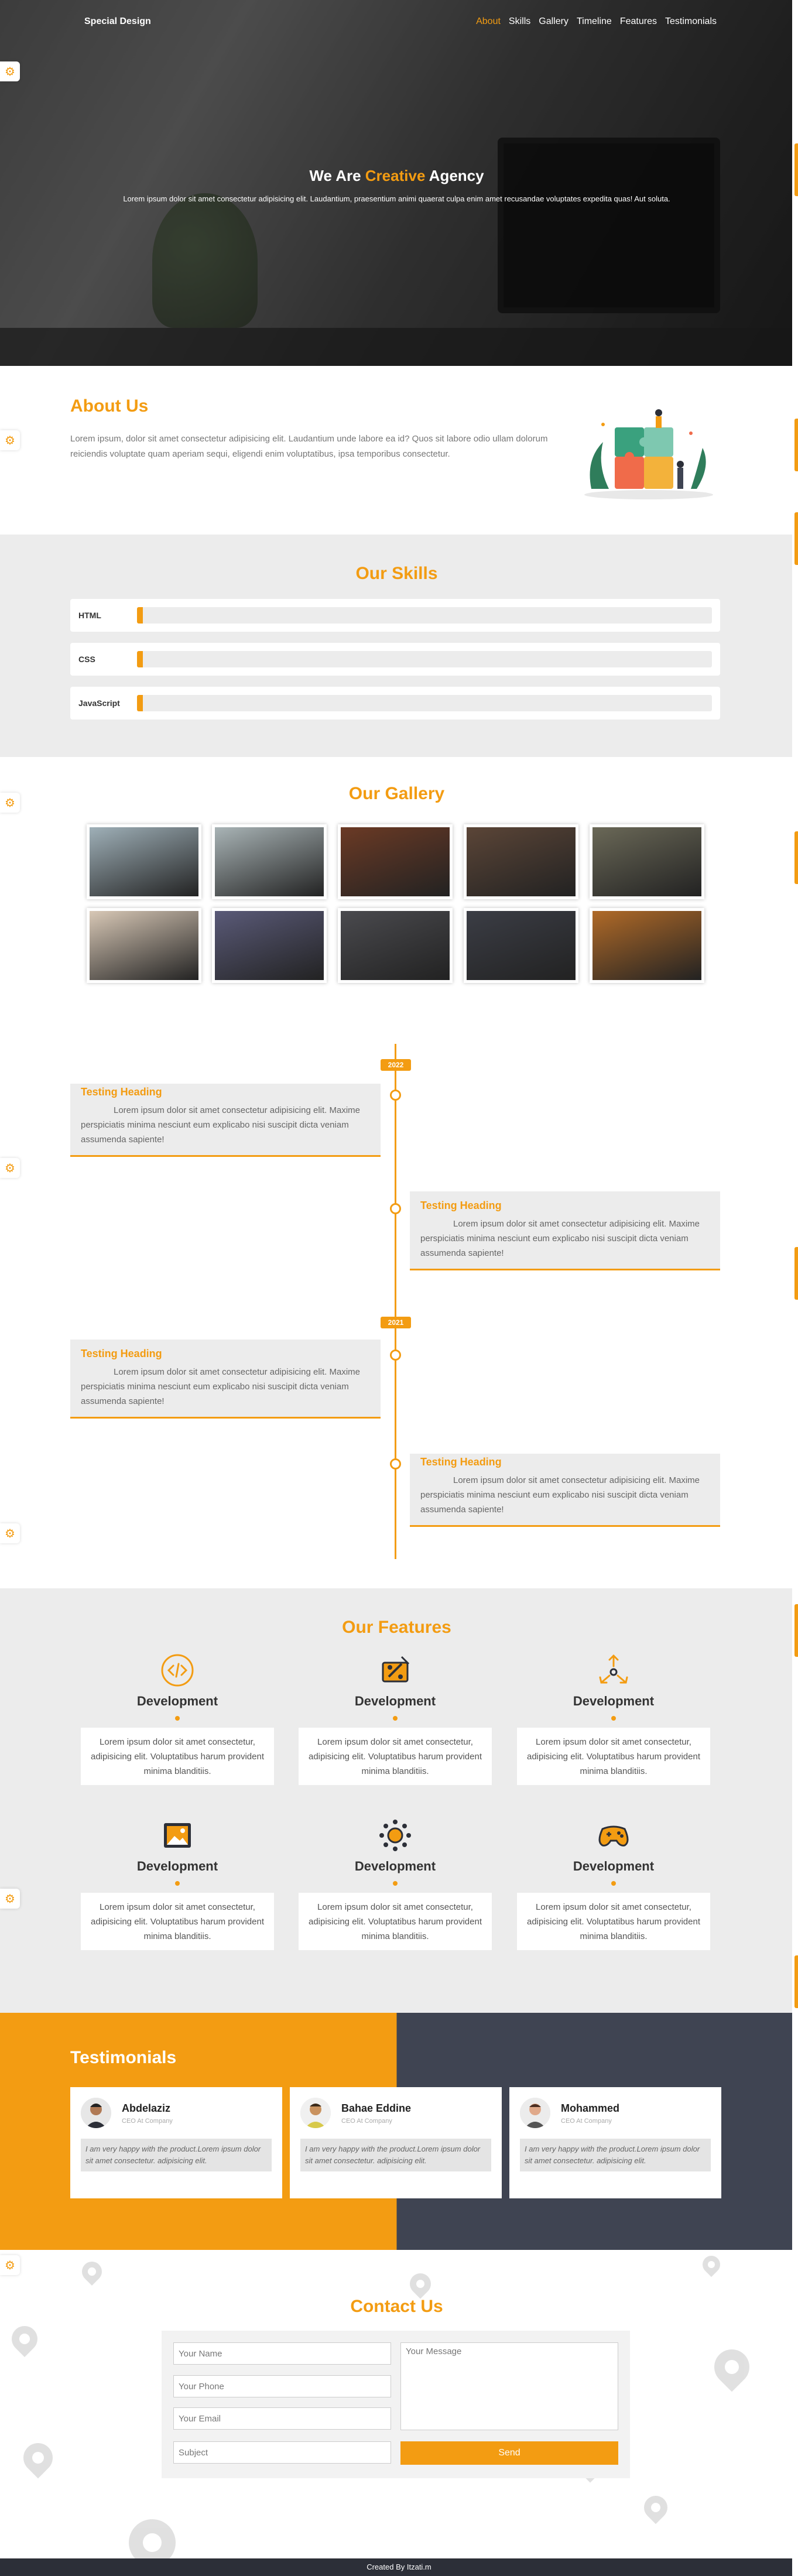 The image size is (798, 2576). I want to click on image-icon, so click(178, 1835).